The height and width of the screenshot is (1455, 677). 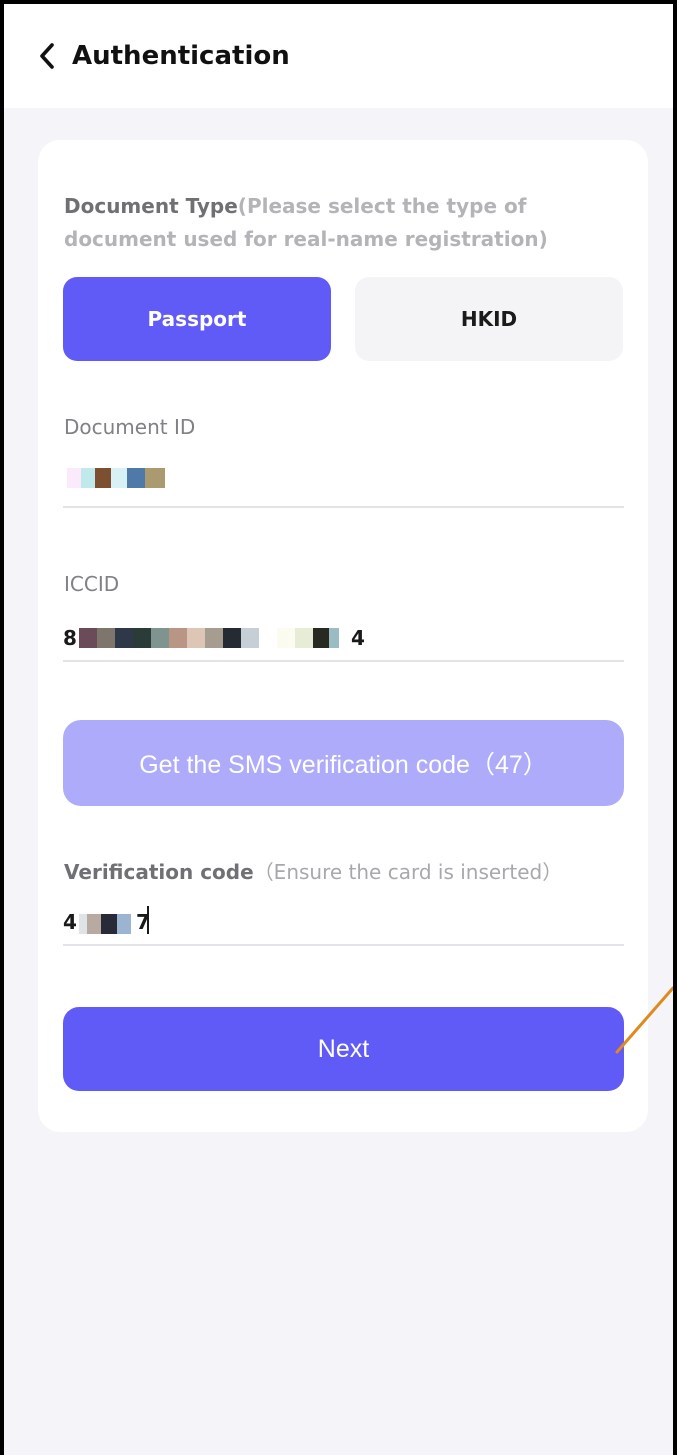 What do you see at coordinates (70, 922) in the screenshot?
I see `verification-code-prefix: 4` at bounding box center [70, 922].